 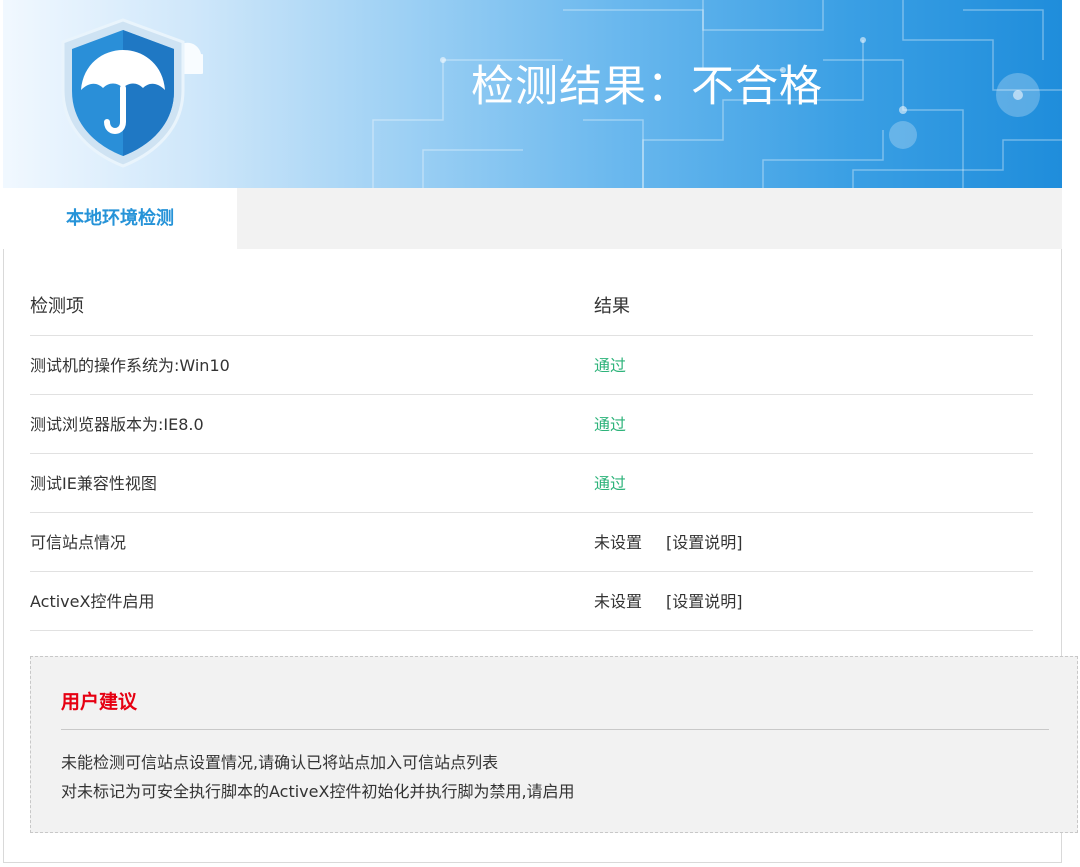 I want to click on check-item-label: ActiveX控件启用, so click(x=92, y=601).